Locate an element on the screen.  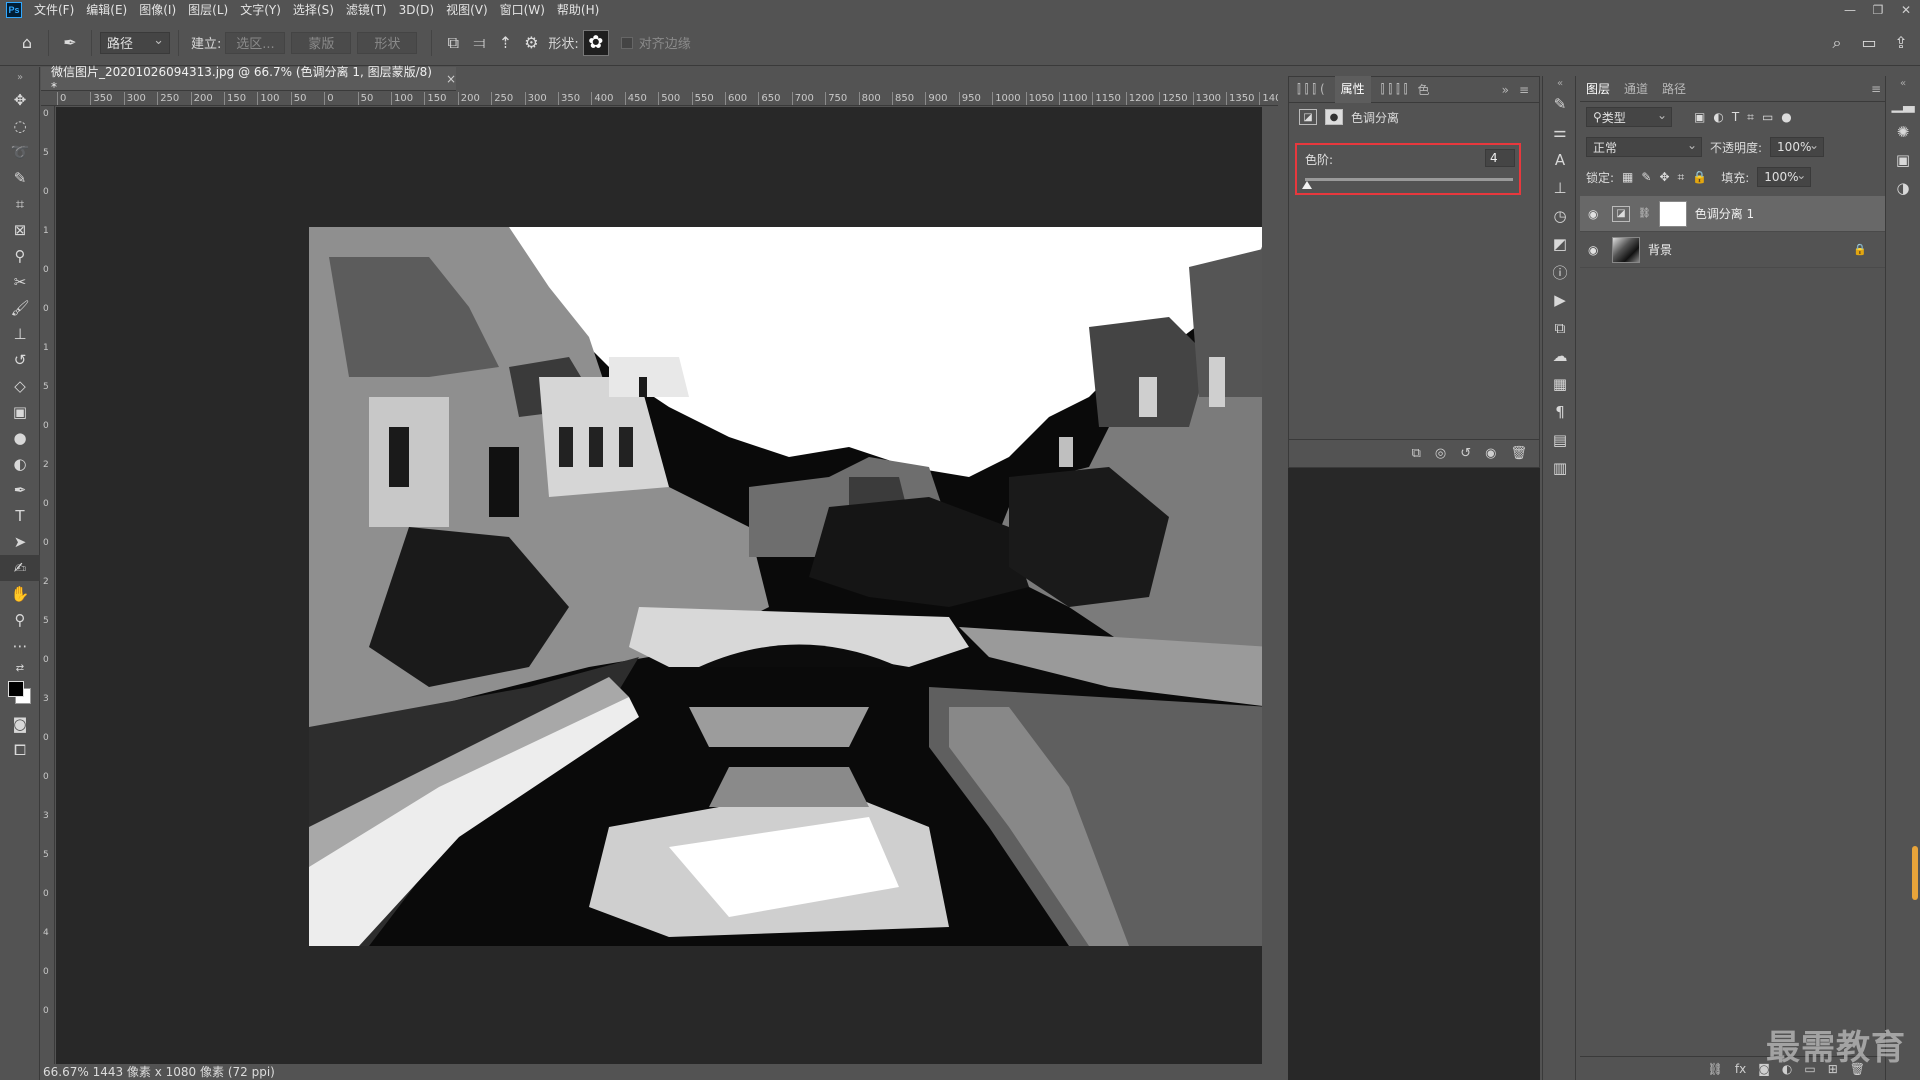
fill-input: 100% is located at coordinates (1784, 177).